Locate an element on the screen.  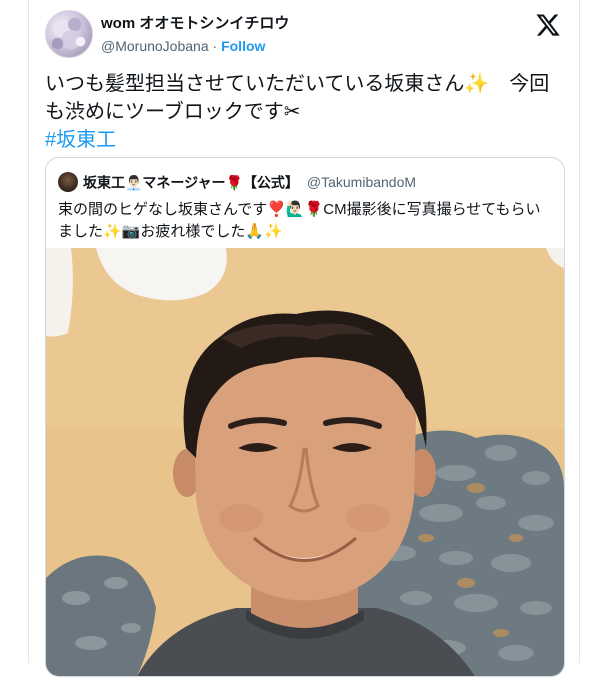
author-display-name: wom オオモトシンイチロウ is located at coordinates (195, 23).